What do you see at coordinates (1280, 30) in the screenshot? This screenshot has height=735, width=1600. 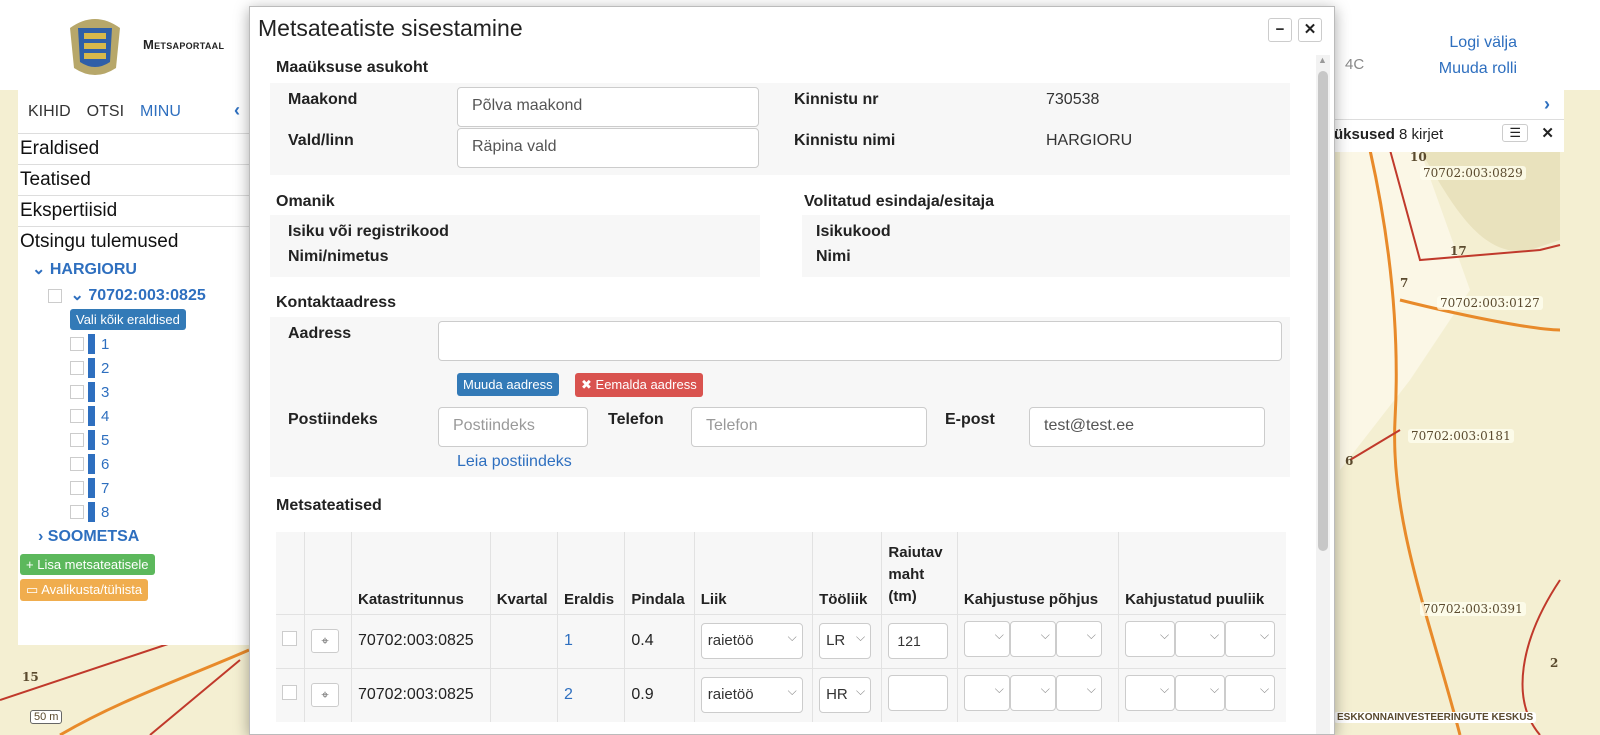 I see `minimize-button: −` at bounding box center [1280, 30].